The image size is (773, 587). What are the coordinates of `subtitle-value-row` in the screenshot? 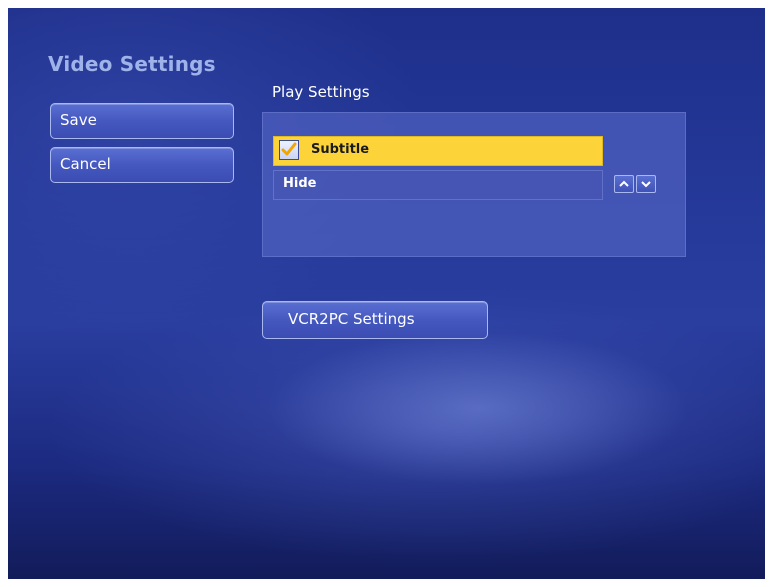 It's located at (438, 185).